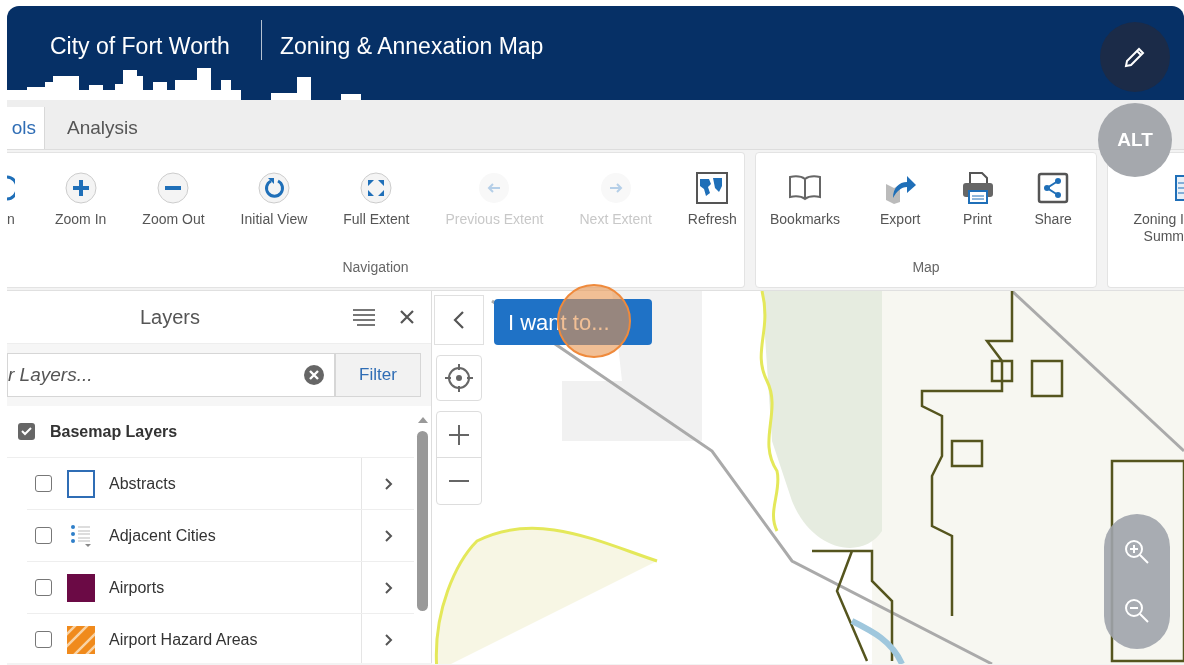  I want to click on ribbon-button: Full Extent, so click(376, 199).